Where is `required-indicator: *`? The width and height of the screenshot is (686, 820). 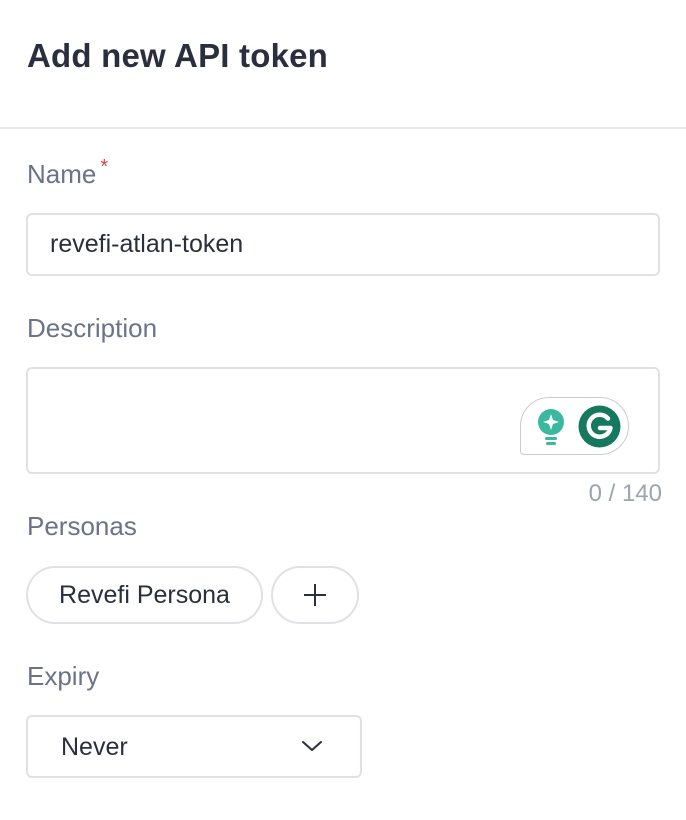
required-indicator: * is located at coordinates (104, 167).